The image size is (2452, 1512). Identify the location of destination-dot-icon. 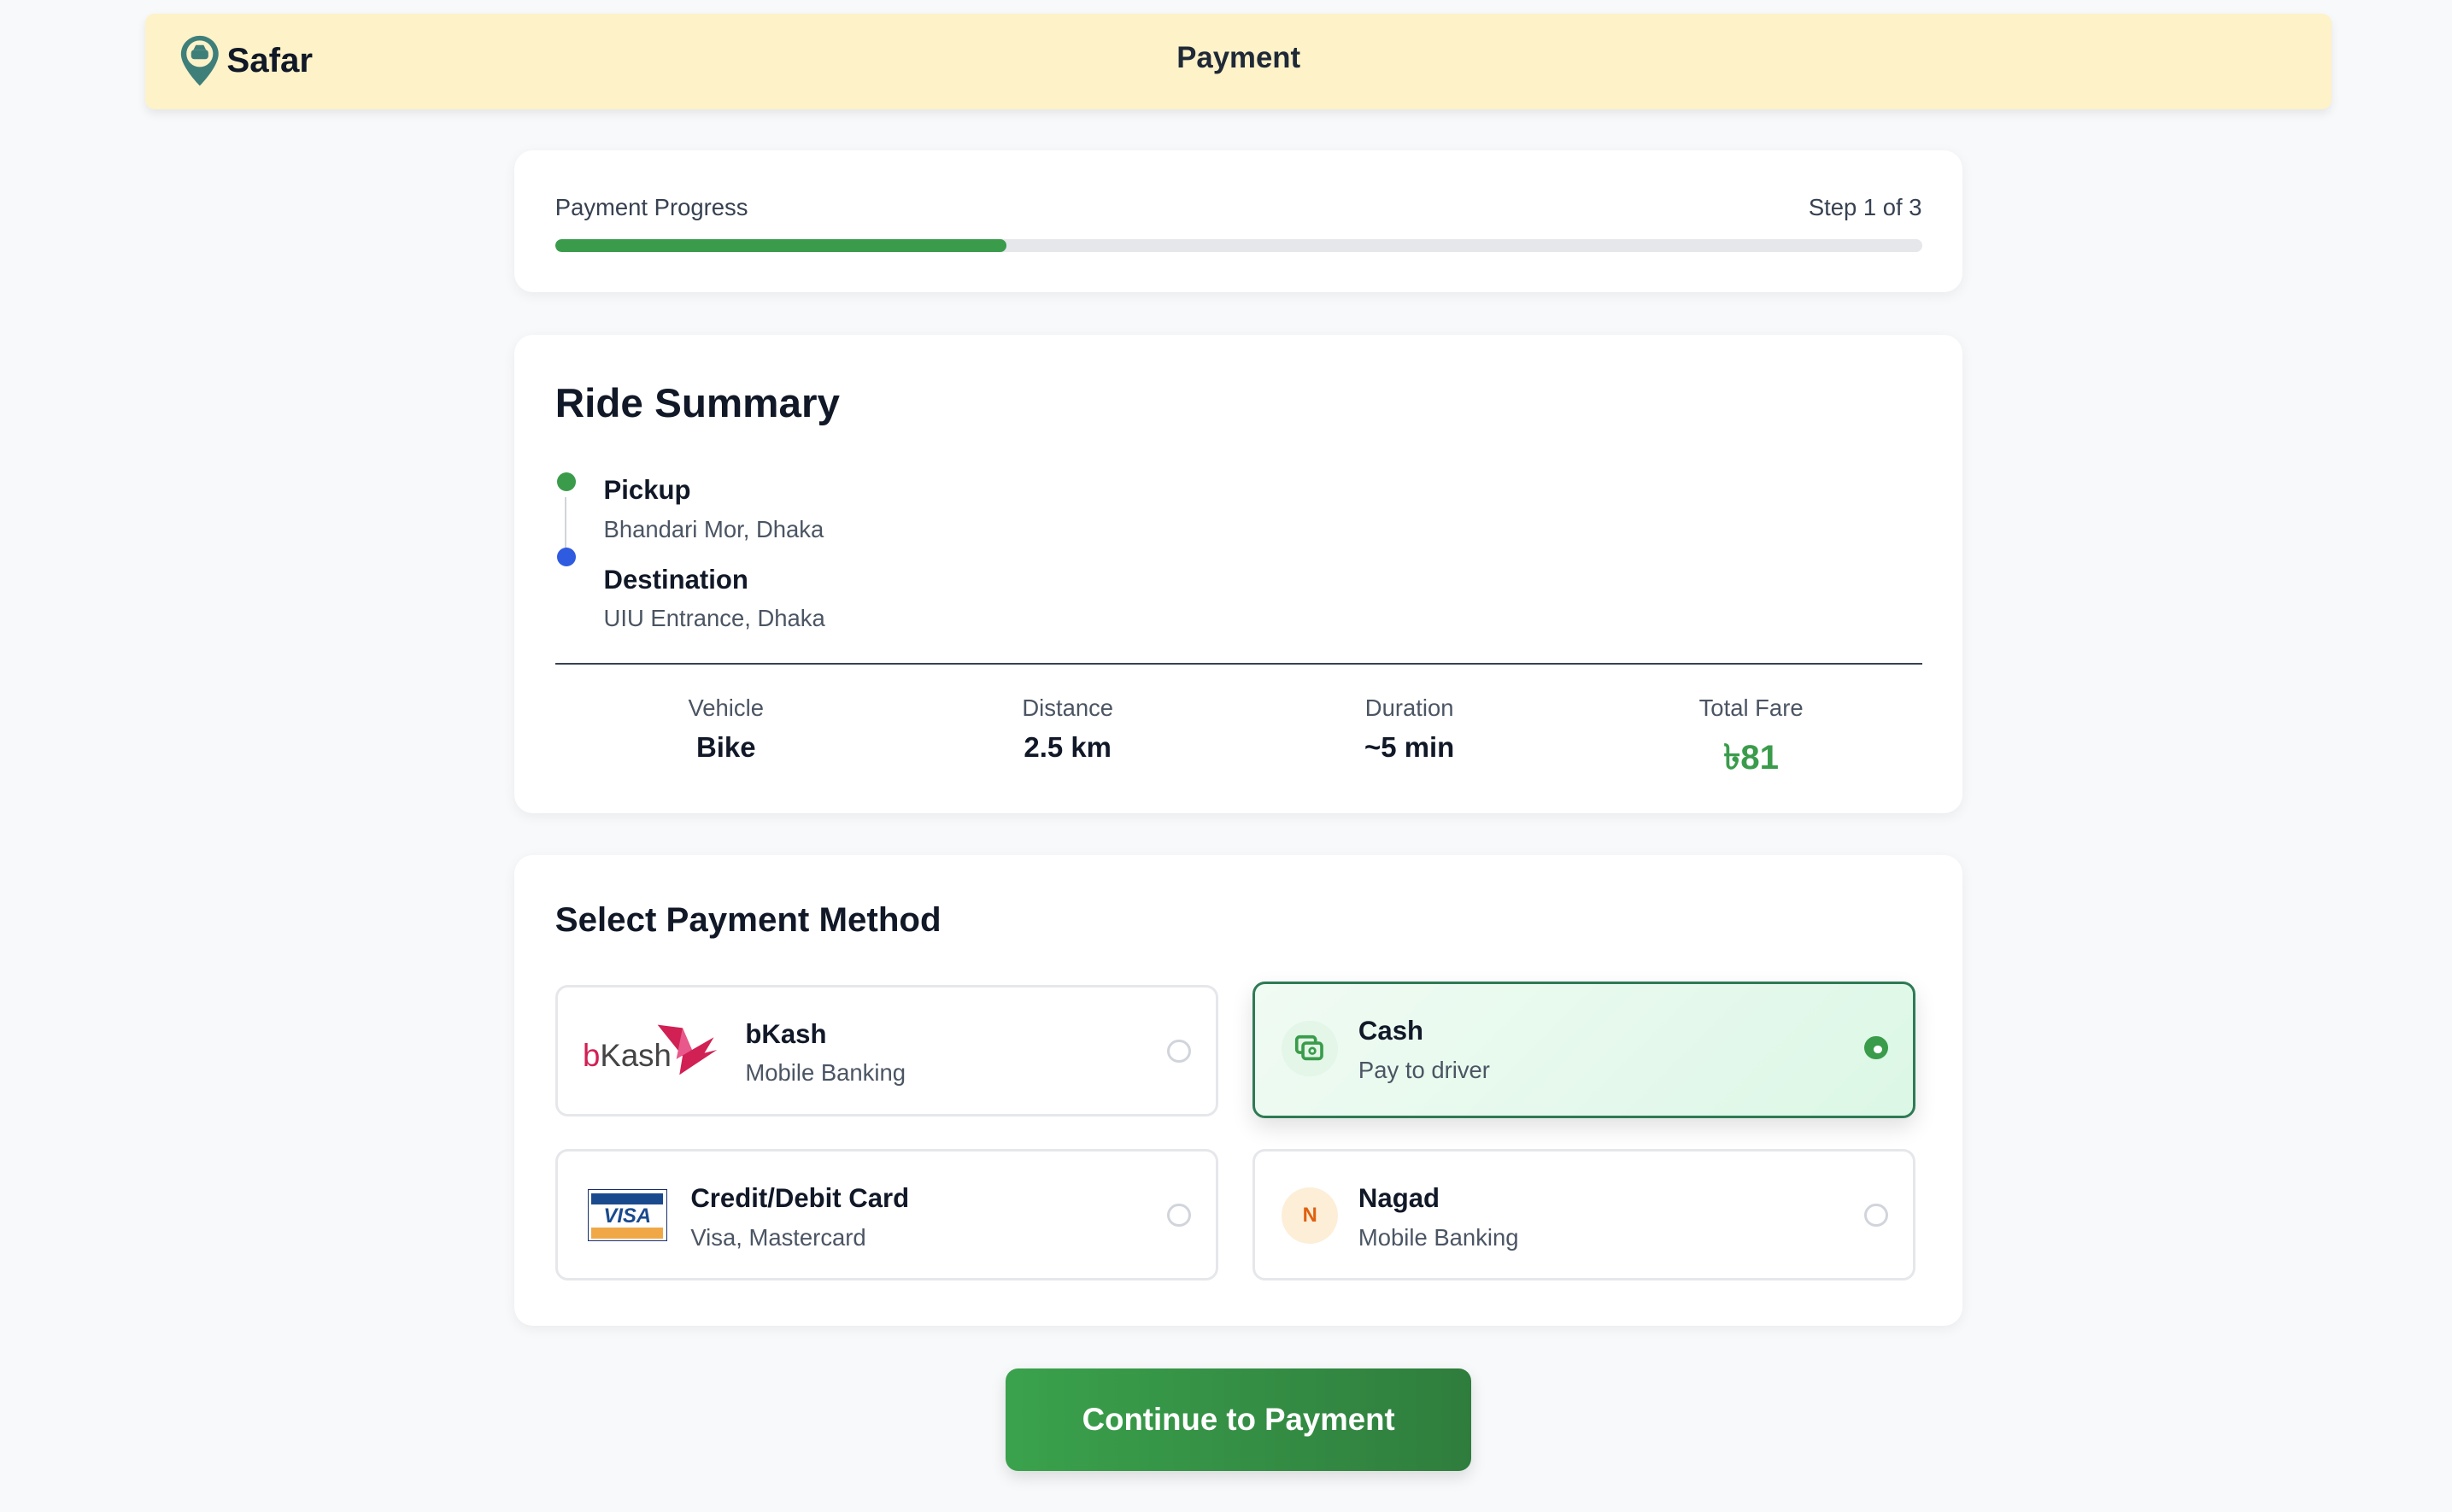
(566, 556).